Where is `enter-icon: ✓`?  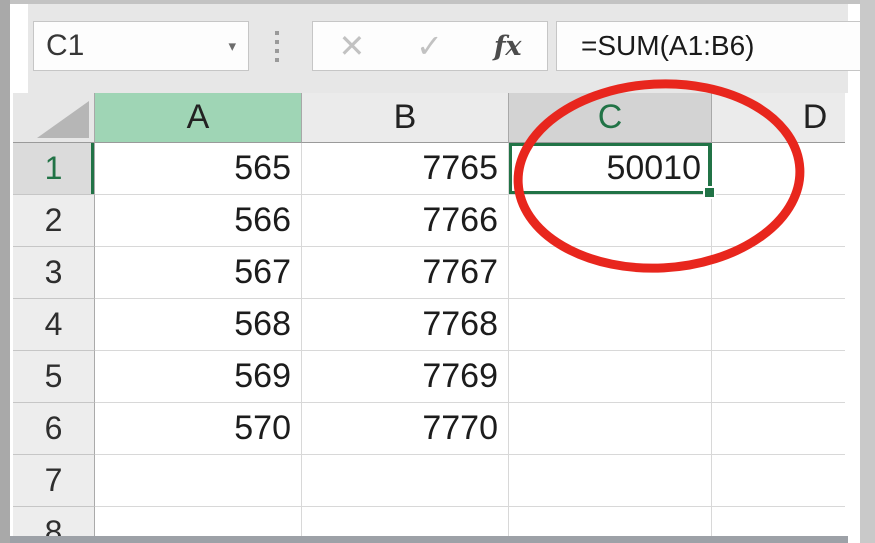 enter-icon: ✓ is located at coordinates (429, 46).